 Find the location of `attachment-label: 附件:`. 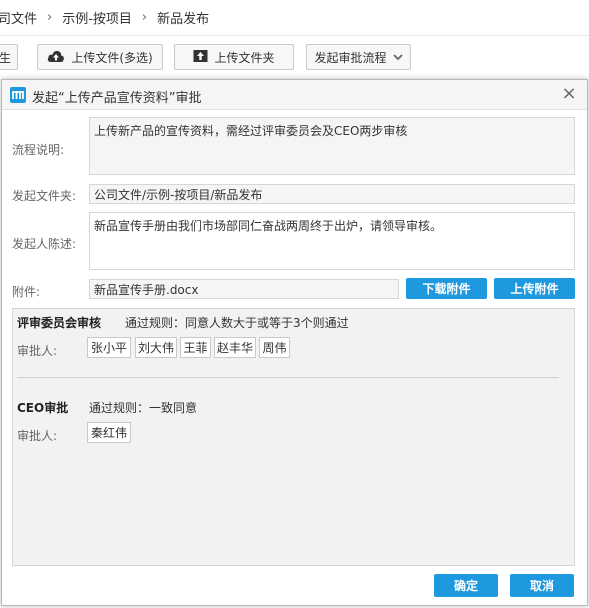

attachment-label: 附件: is located at coordinates (26, 292).